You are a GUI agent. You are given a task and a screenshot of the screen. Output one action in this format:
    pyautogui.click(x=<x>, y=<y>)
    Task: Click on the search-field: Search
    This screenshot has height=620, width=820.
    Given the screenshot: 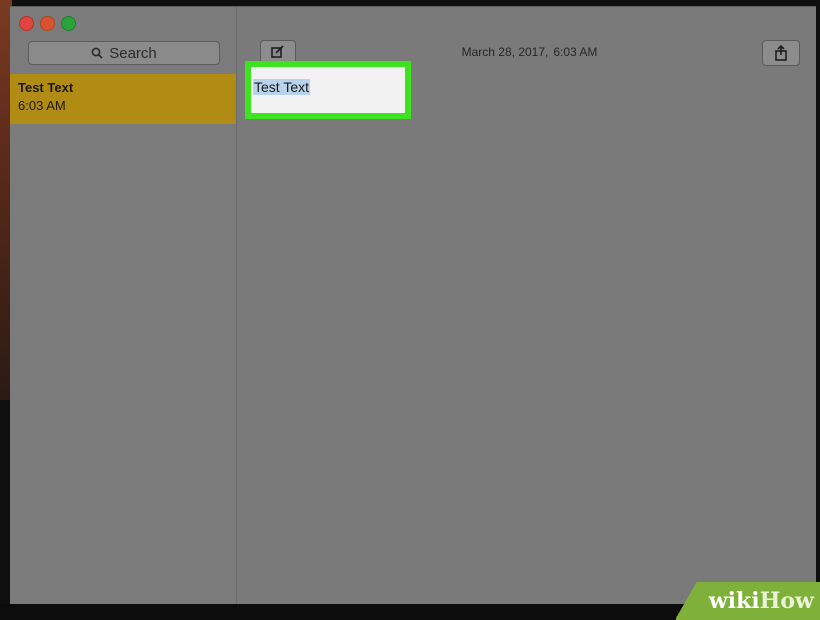 What is the action you would take?
    pyautogui.click(x=124, y=53)
    